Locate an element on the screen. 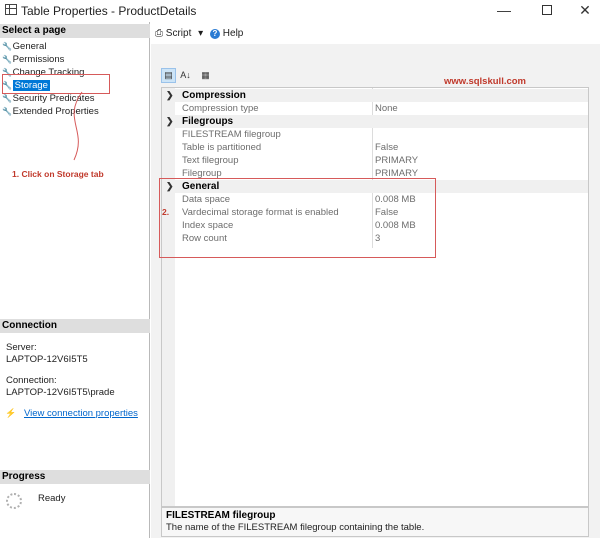 Image resolution: width=600 pixels, height=538 pixels. connection-value: LAPTOP-12V6I5T5\prade is located at coordinates (60, 392).